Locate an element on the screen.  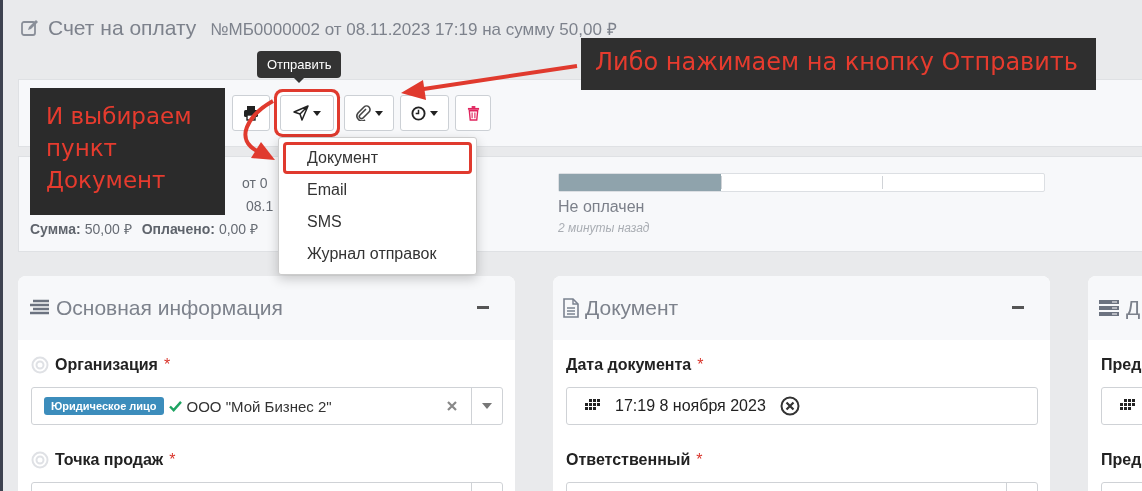
arrow is located at coordinates (259, 129).